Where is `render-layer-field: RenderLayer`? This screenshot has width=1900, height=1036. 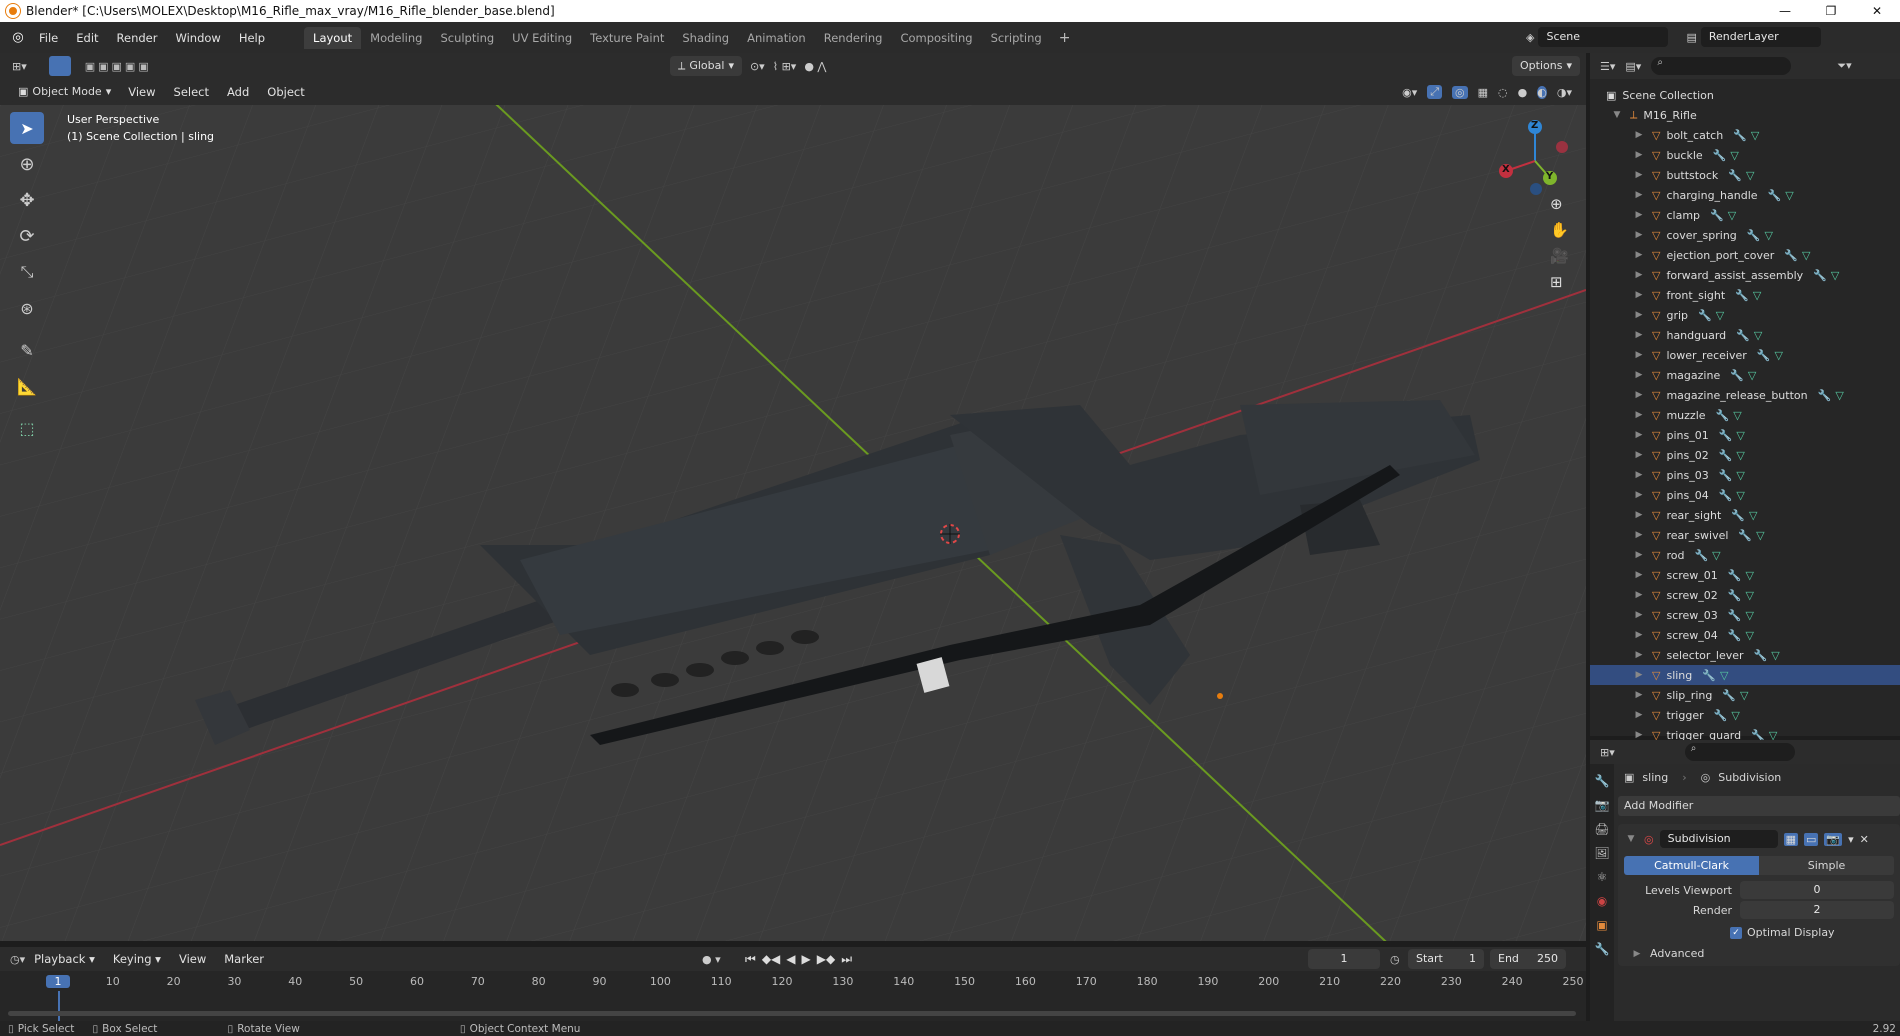 render-layer-field: RenderLayer is located at coordinates (1760, 37).